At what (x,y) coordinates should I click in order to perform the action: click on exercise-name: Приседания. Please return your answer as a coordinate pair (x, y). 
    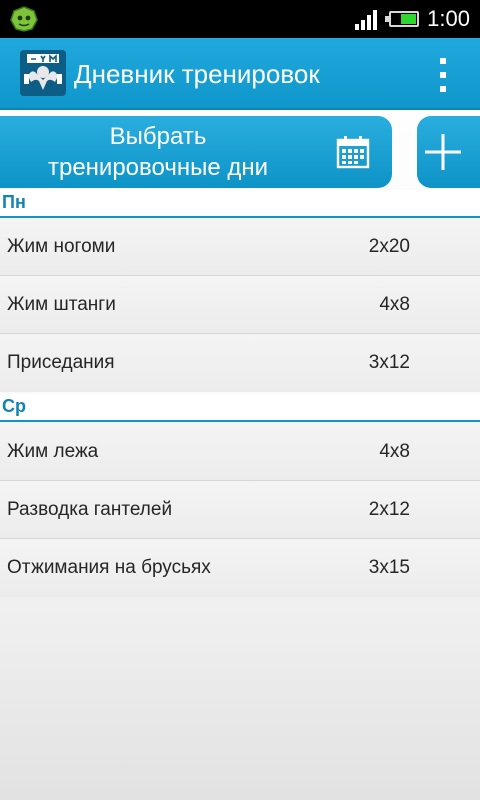
    Looking at the image, I should click on (61, 362).